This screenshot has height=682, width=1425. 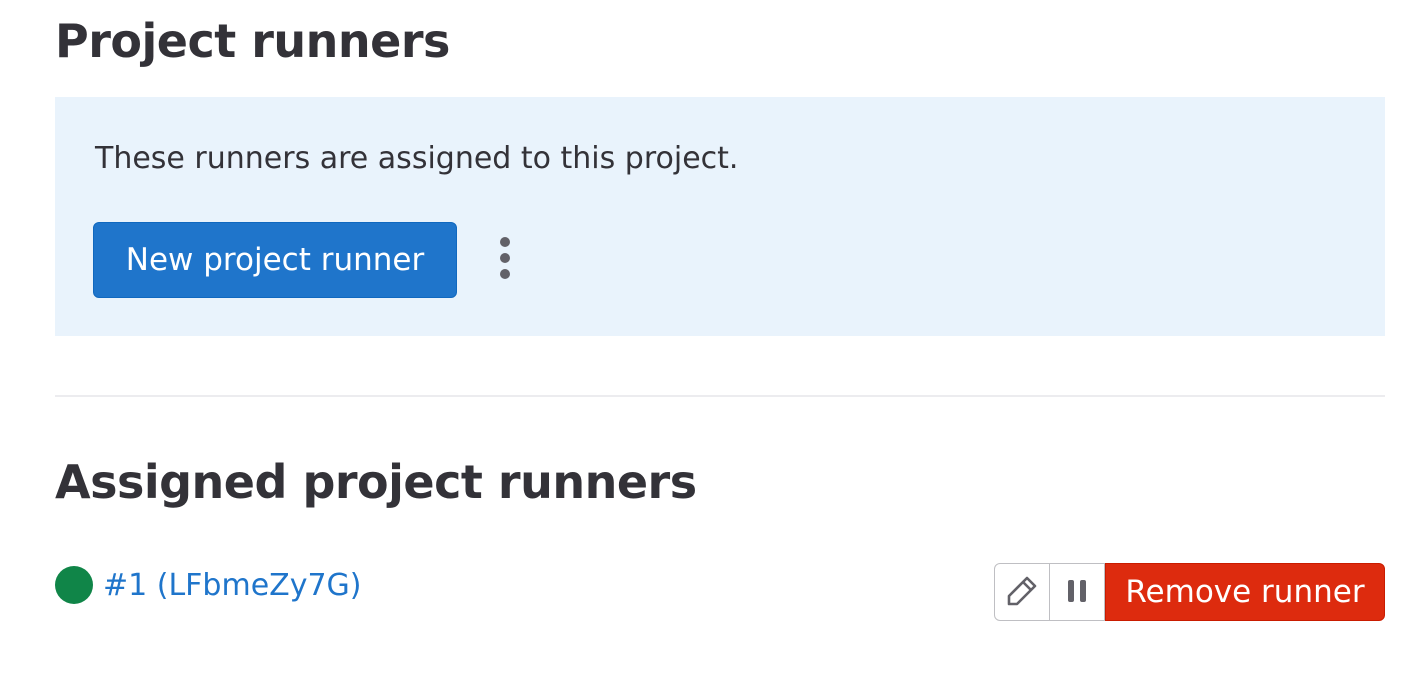 I want to click on runner-link: #1 (LFbmeZy7G), so click(x=232, y=585).